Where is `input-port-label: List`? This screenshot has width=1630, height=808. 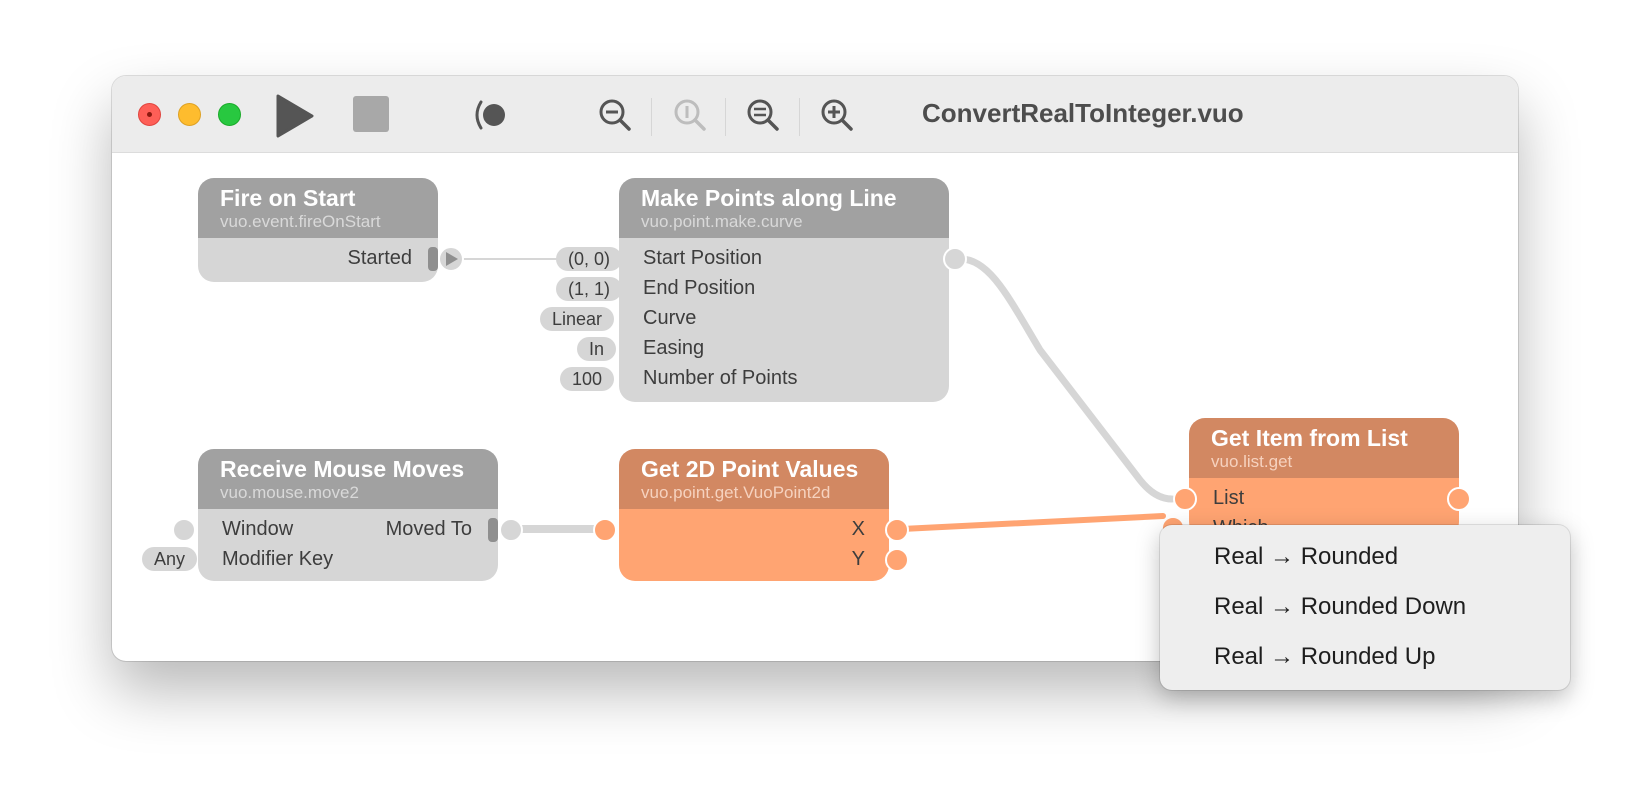 input-port-label: List is located at coordinates (1229, 498).